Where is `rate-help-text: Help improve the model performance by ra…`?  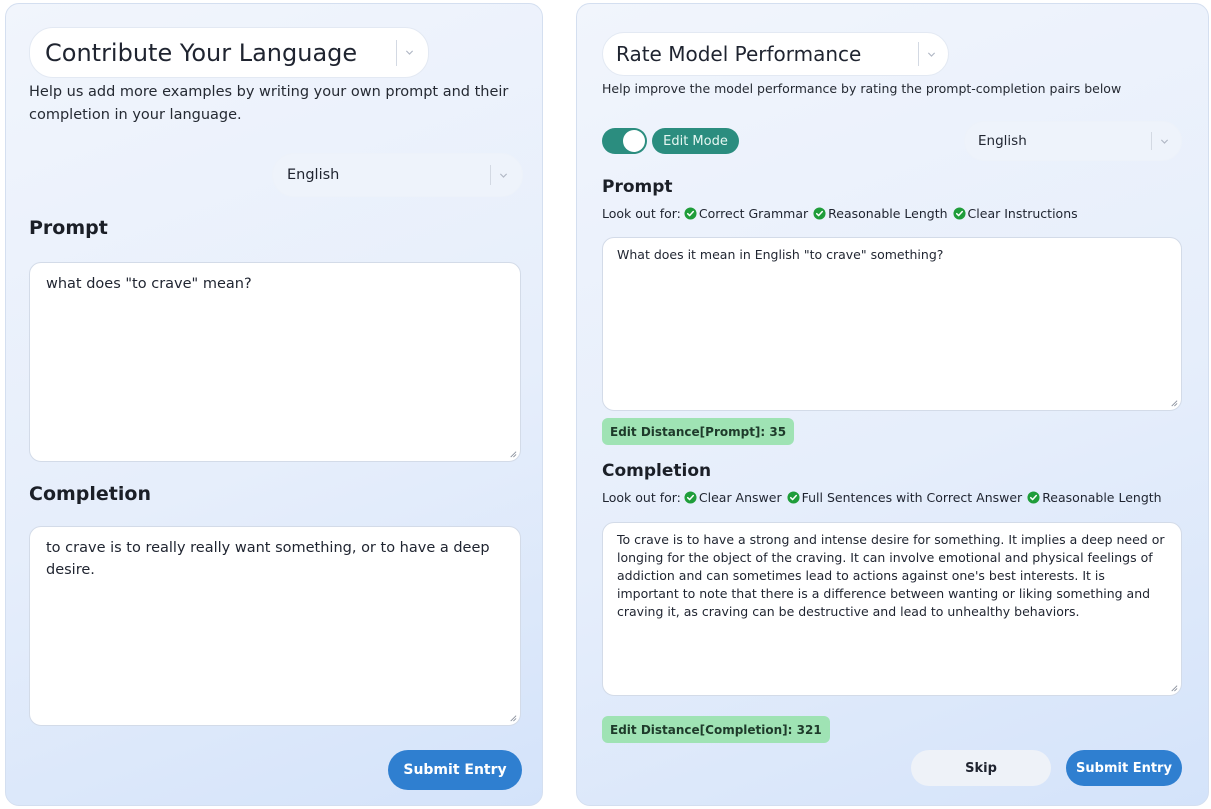
rate-help-text: Help improve the model performance by ra… is located at coordinates (862, 88).